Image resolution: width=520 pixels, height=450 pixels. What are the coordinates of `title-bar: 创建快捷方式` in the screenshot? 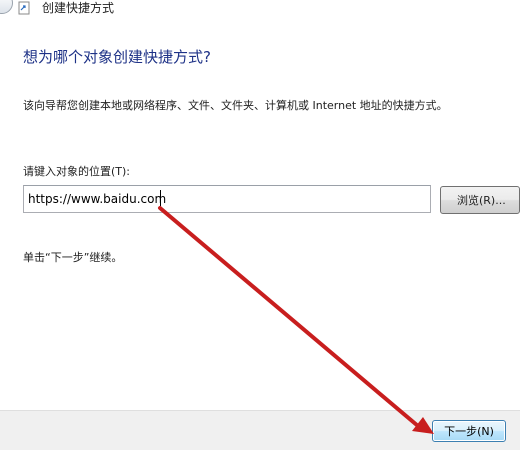 It's located at (260, 10).